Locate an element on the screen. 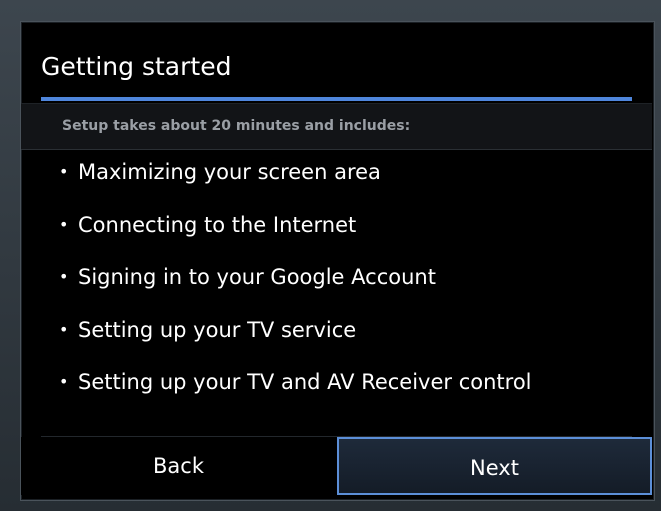 The image size is (661, 511). list-item-label: Setting up your TV service is located at coordinates (217, 329).